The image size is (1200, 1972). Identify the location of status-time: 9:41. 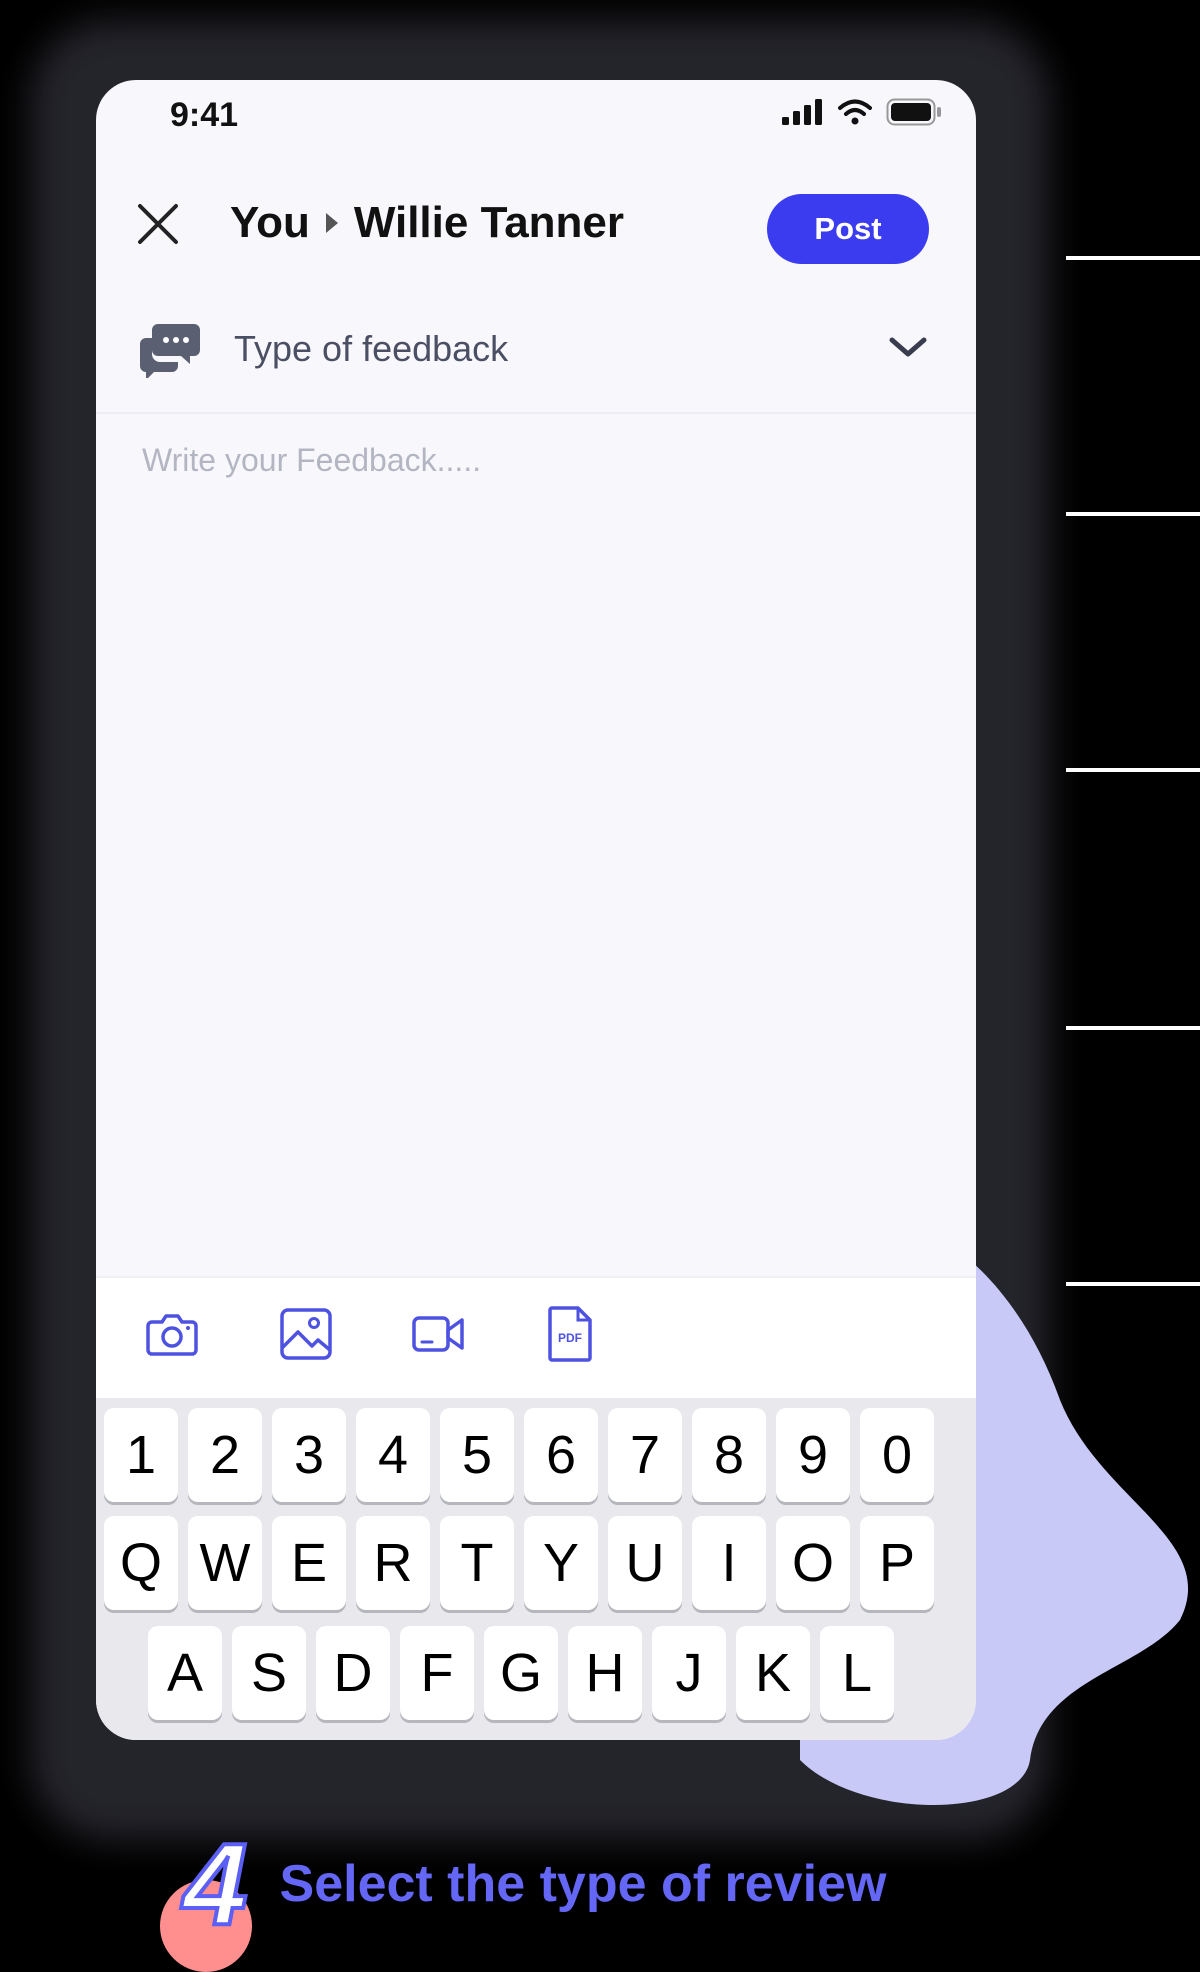
(204, 115).